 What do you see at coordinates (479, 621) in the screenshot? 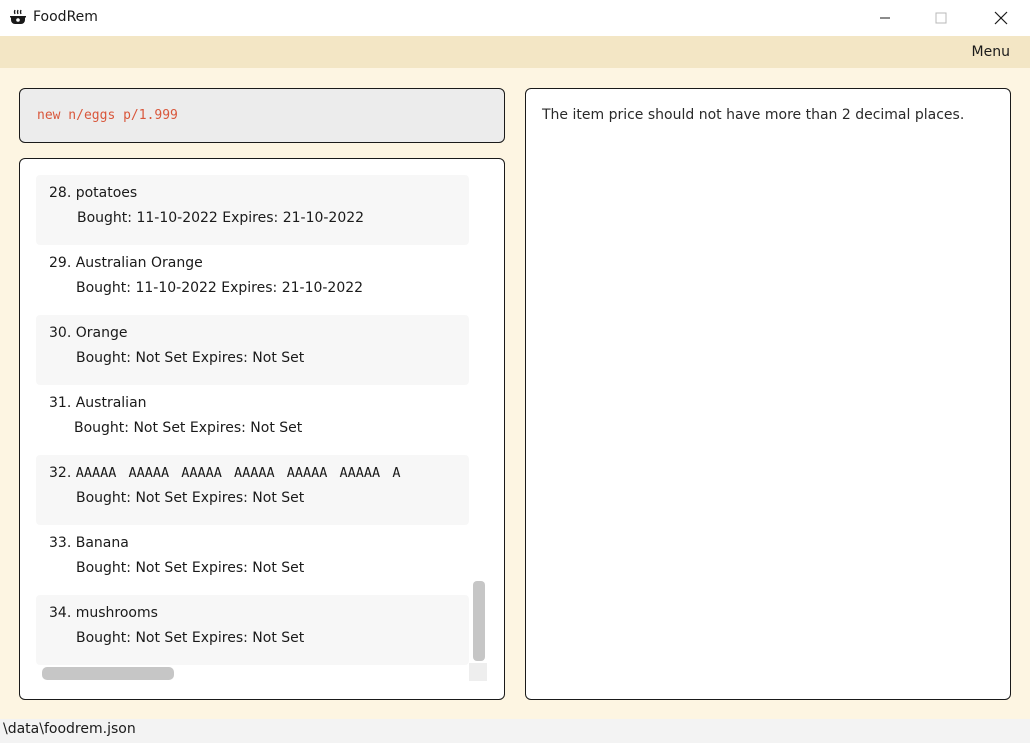
I see `vertical-scrollbar-thumb` at bounding box center [479, 621].